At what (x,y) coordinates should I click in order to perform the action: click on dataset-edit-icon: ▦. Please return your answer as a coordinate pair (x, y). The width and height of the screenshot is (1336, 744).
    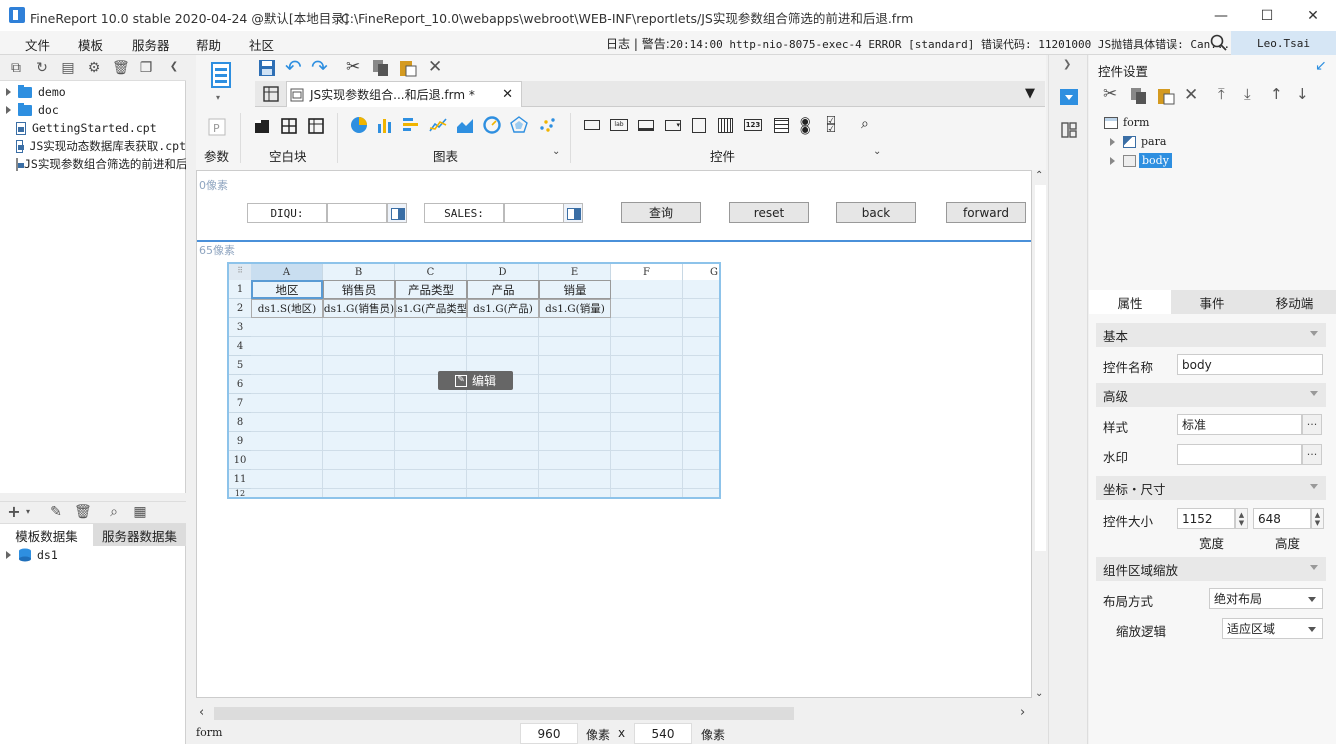
    Looking at the image, I should click on (140, 512).